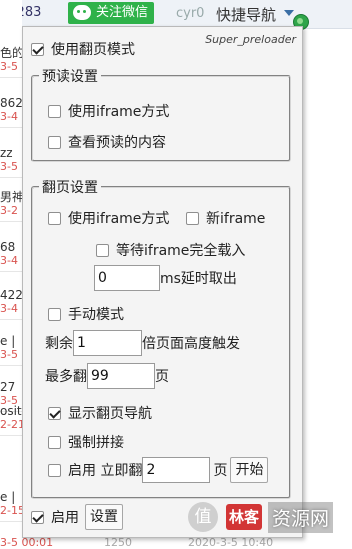  What do you see at coordinates (198, 279) in the screenshot?
I see `delay-label: ms延时取出` at bounding box center [198, 279].